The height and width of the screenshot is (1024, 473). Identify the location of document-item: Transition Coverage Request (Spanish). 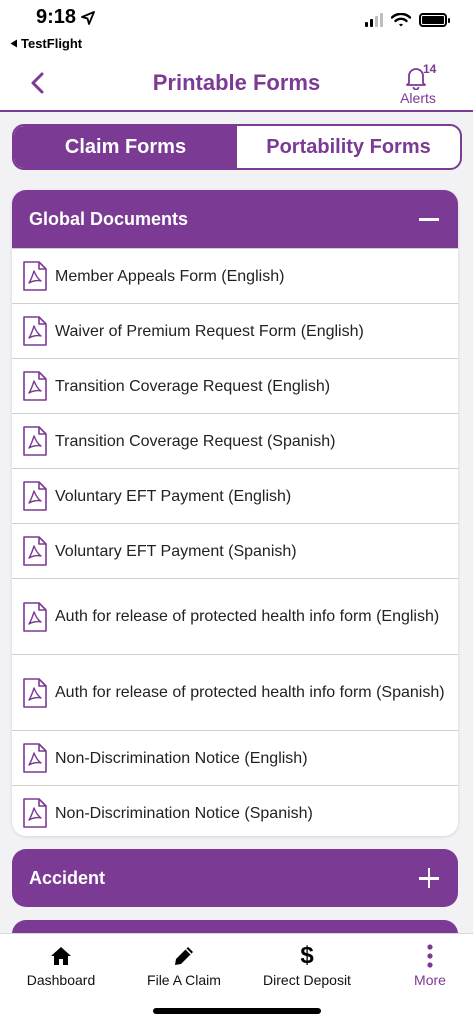
(235, 440).